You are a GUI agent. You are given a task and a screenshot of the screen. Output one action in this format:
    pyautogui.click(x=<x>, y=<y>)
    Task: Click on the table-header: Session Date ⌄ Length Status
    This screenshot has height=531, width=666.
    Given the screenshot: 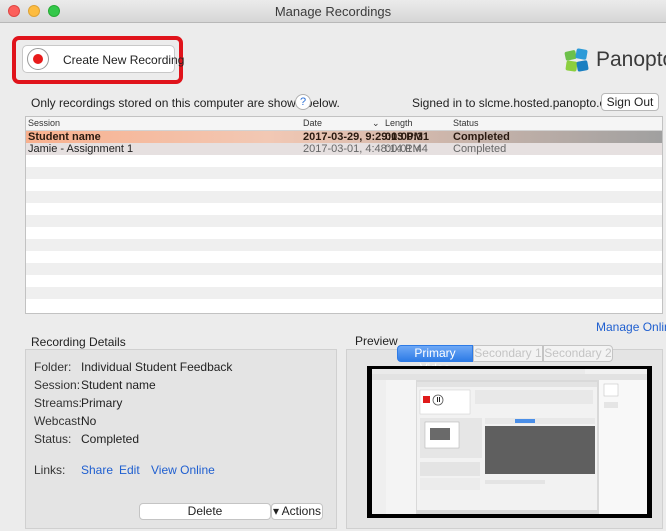 What is the action you would take?
    pyautogui.click(x=344, y=124)
    